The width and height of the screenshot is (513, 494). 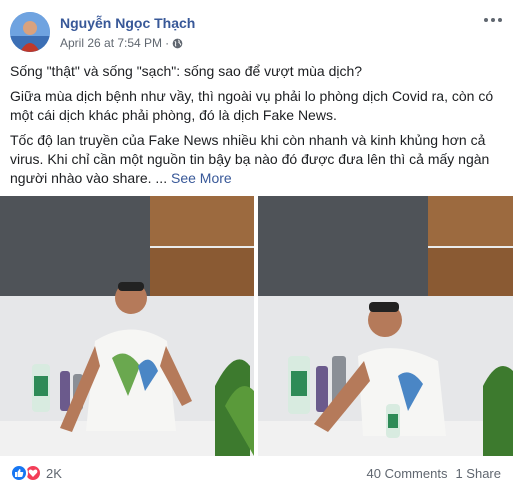 I want to click on avatar, so click(x=30, y=32).